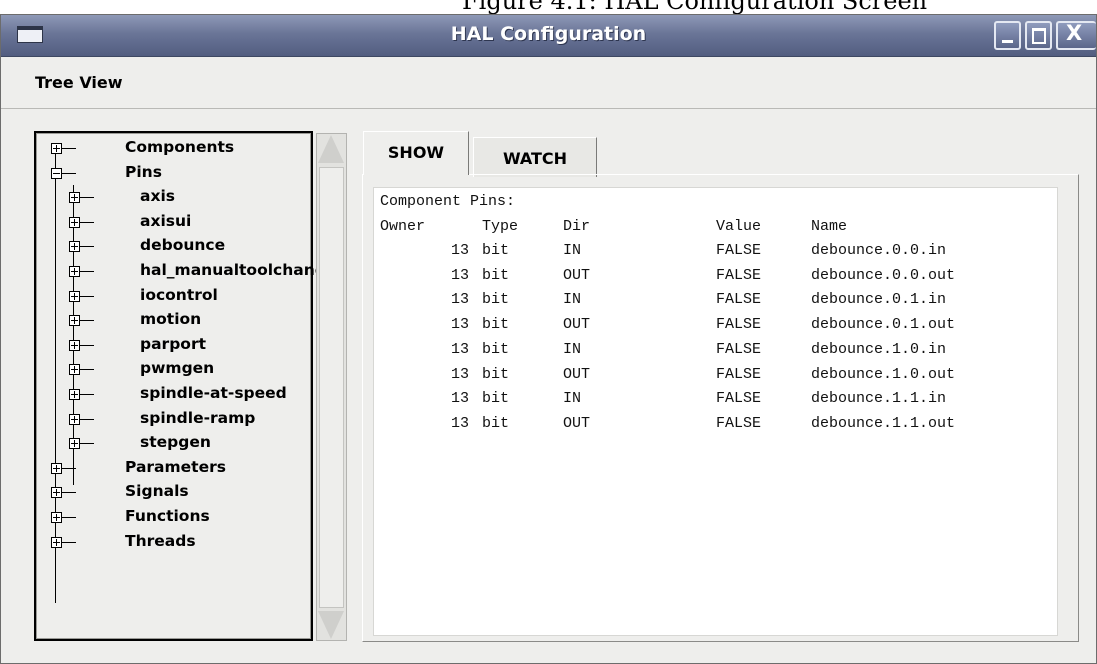 The width and height of the screenshot is (1097, 664). What do you see at coordinates (229, 270) in the screenshot?
I see `tree-item-label: hal_manualtoolchange` at bounding box center [229, 270].